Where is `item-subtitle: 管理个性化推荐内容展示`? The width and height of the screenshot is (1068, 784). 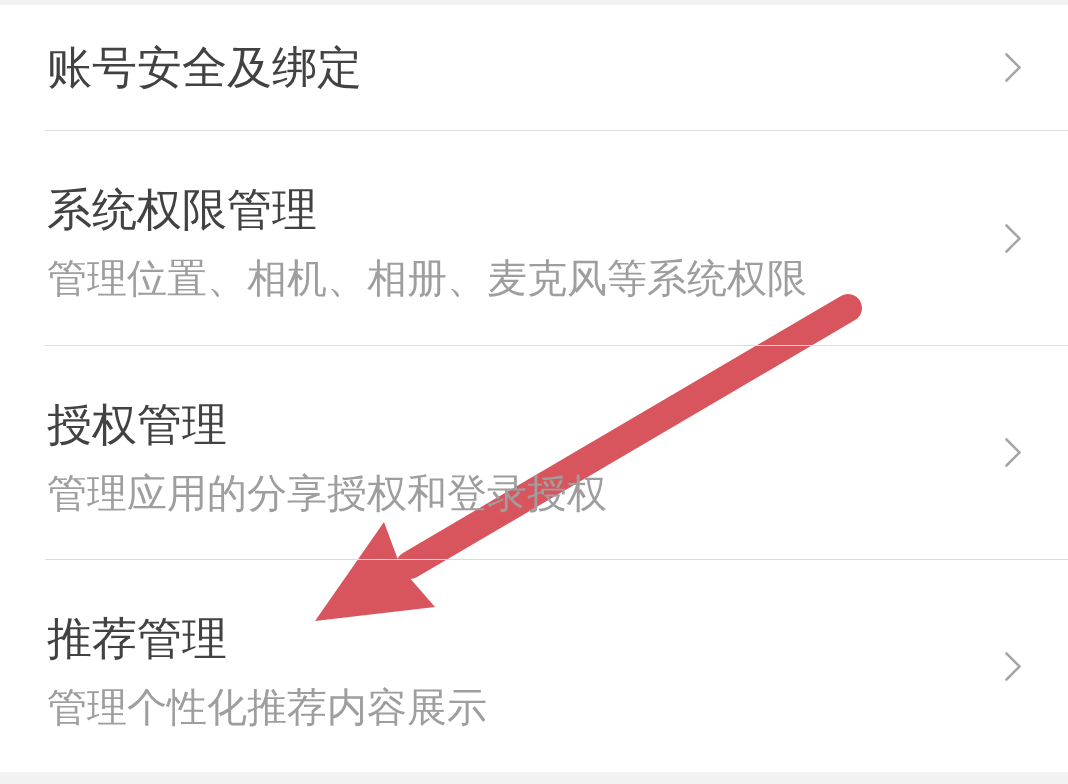 item-subtitle: 管理个性化推荐内容展示 is located at coordinates (267, 707).